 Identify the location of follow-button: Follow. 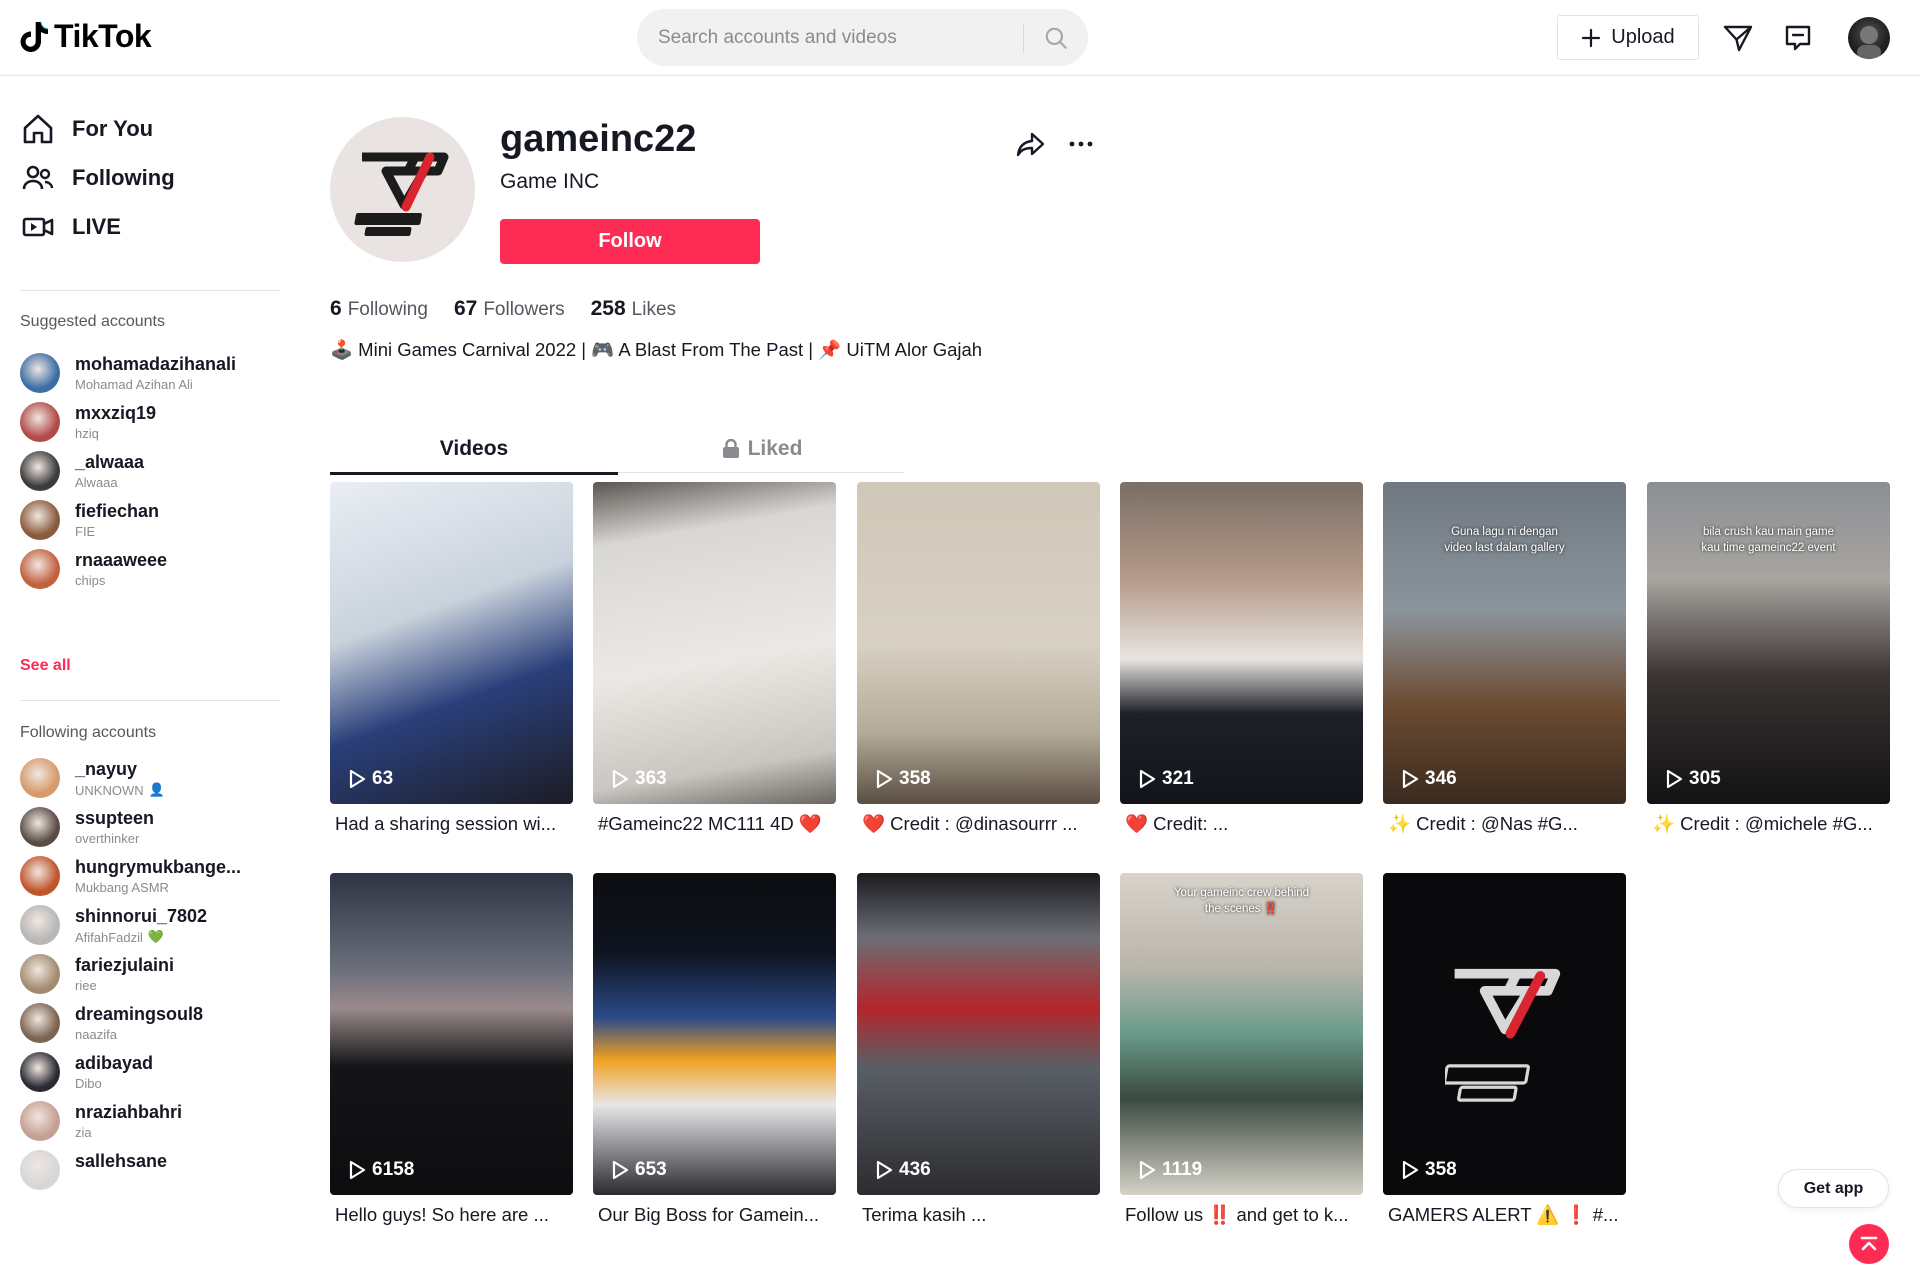
(630, 241).